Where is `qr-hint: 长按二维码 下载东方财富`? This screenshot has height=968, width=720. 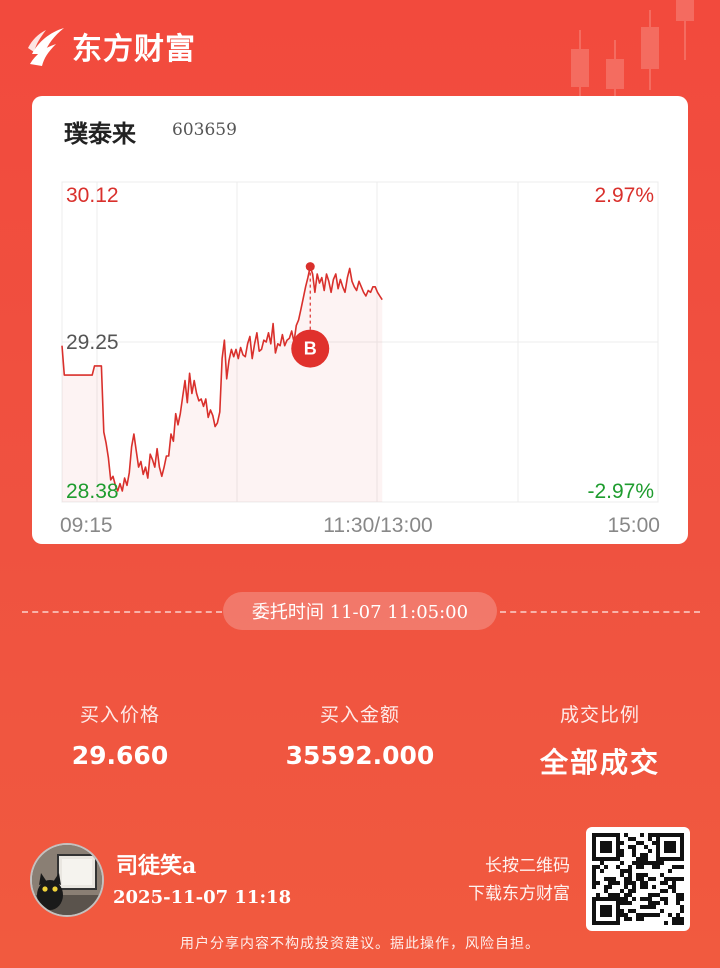 qr-hint: 长按二维码 下载东方财富 is located at coordinates (500, 880).